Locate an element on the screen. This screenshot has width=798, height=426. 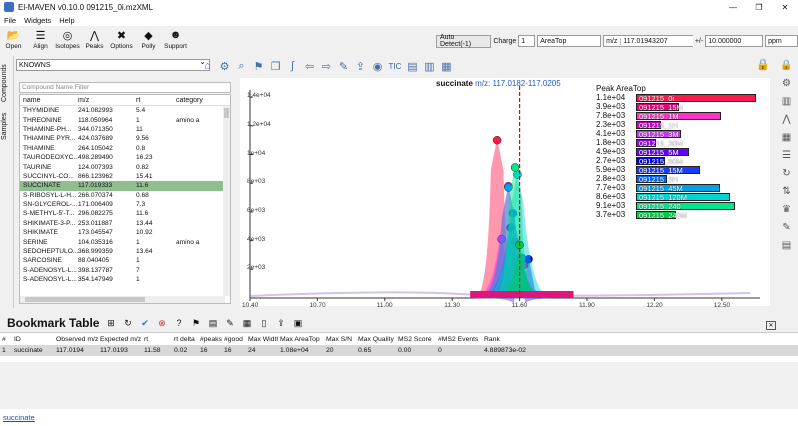
table-row: THREONINE 118.050964 1 amino a is located at coordinates (125, 119).